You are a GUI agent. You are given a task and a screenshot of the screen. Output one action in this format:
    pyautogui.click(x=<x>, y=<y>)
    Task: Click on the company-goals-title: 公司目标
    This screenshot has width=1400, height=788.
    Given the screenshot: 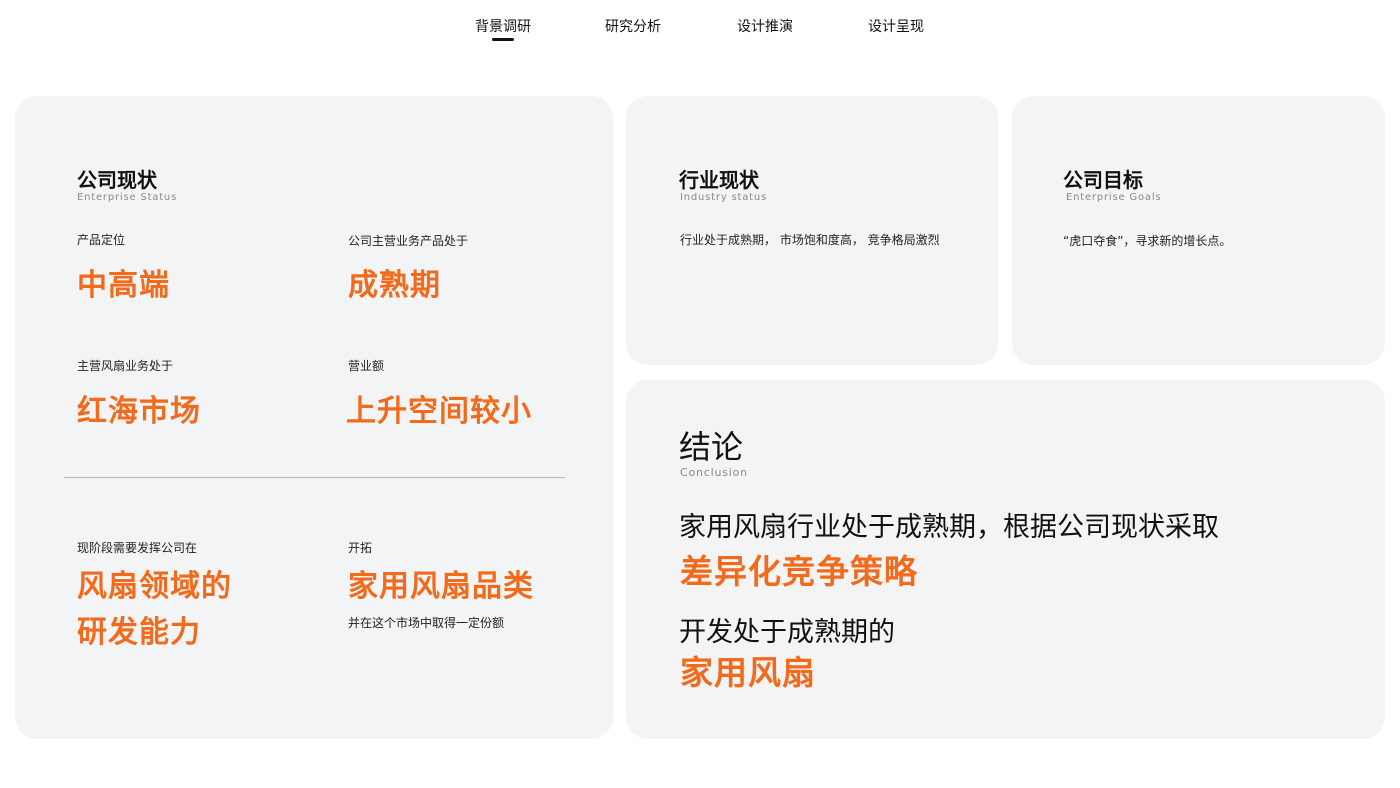 What is the action you would take?
    pyautogui.click(x=1103, y=180)
    